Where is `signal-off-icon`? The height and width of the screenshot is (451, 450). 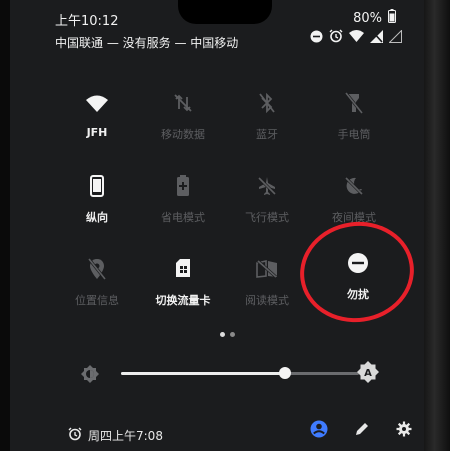 signal-off-icon is located at coordinates (376, 36).